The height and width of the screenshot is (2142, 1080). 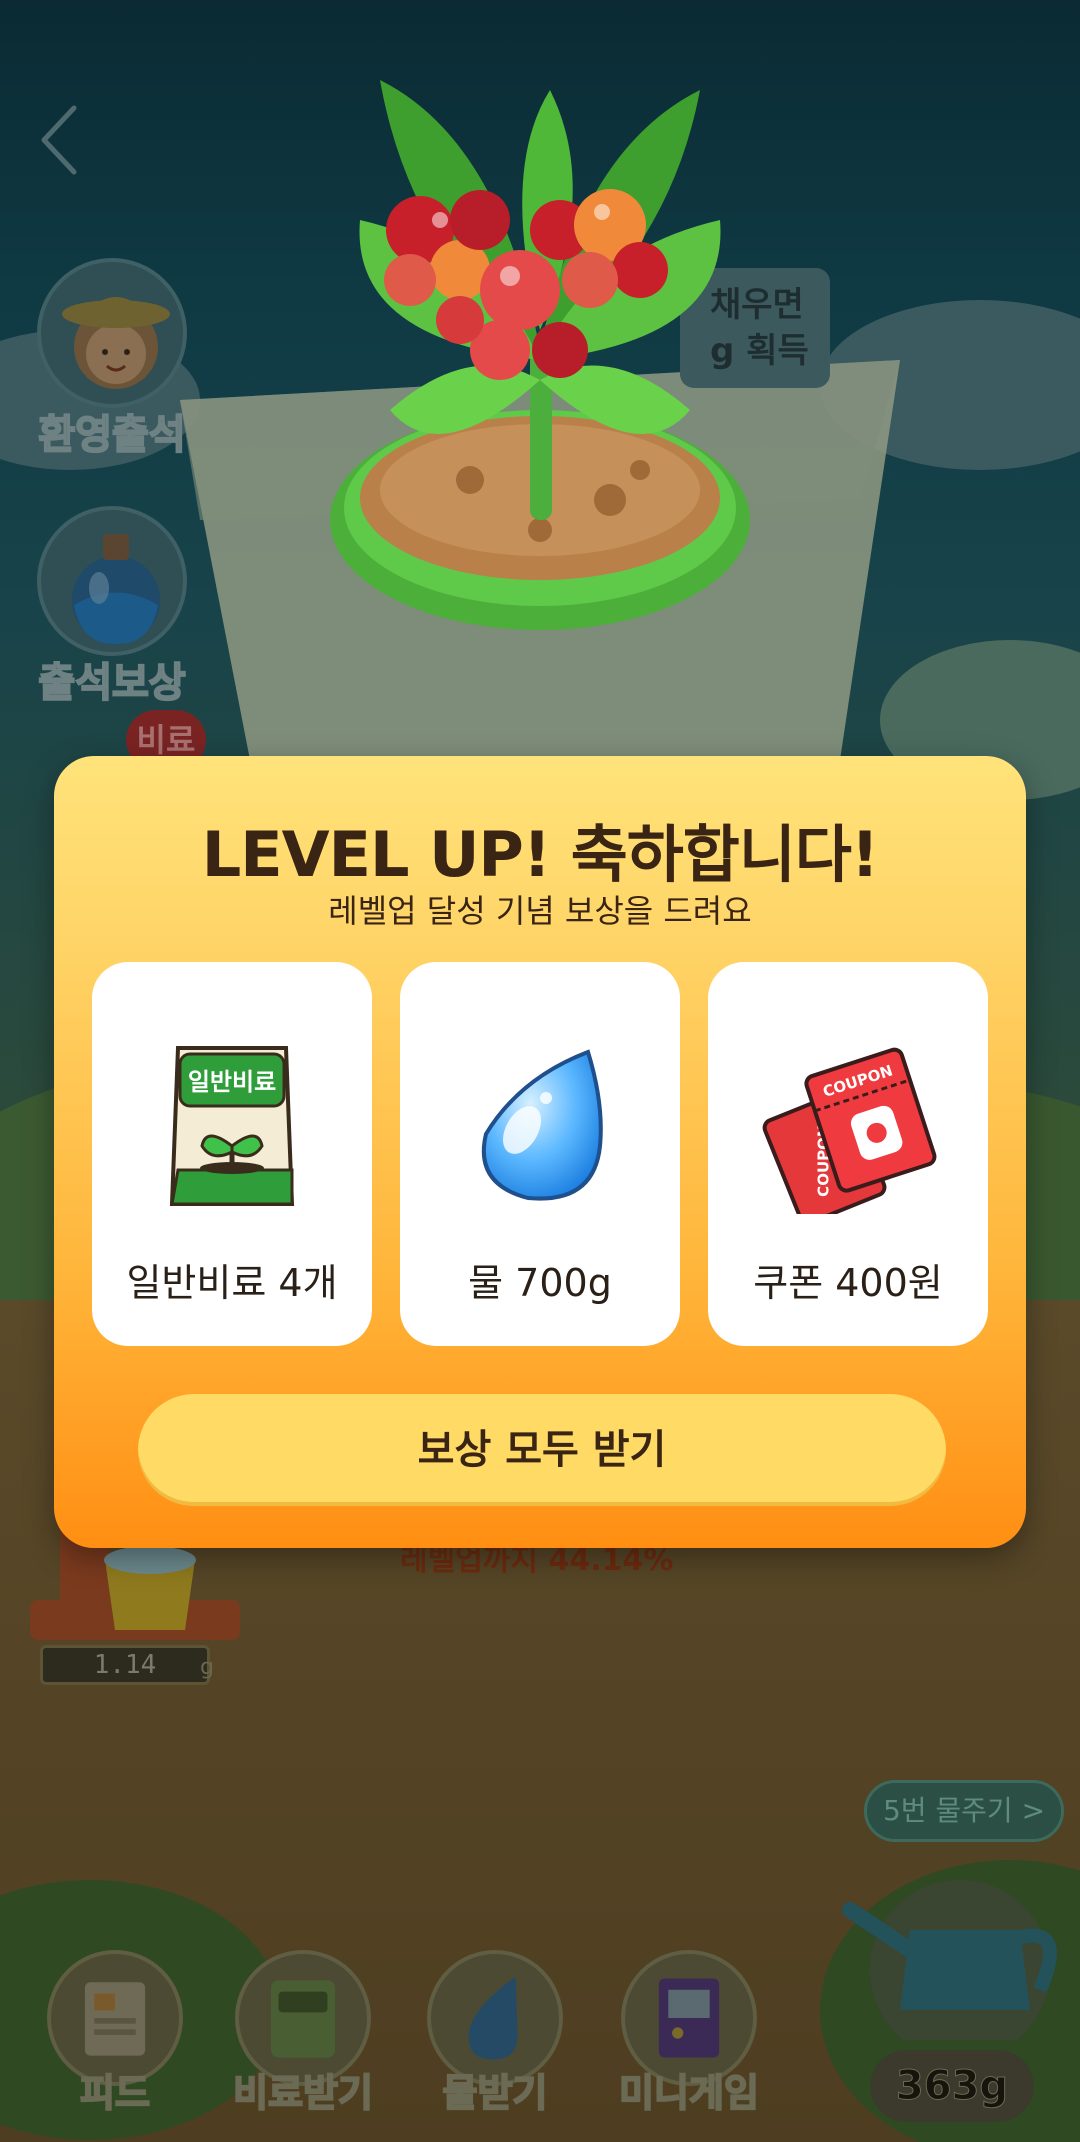 What do you see at coordinates (207, 1667) in the screenshot?
I see `water-meter-unit: g` at bounding box center [207, 1667].